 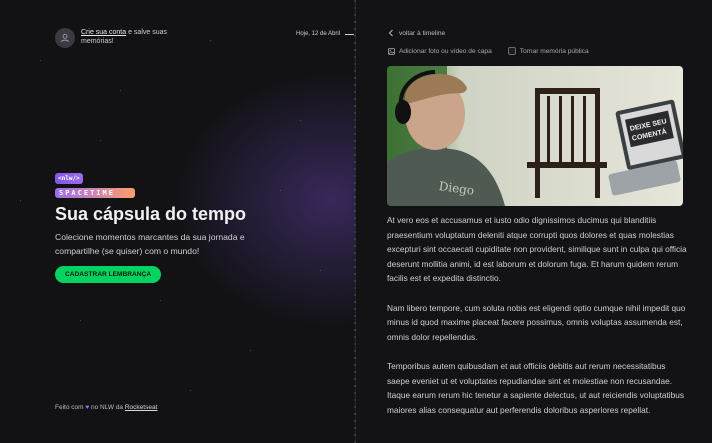 I want to click on signin-prompt: Crie sua conta e salve suas memórias!, so click(x=113, y=38).